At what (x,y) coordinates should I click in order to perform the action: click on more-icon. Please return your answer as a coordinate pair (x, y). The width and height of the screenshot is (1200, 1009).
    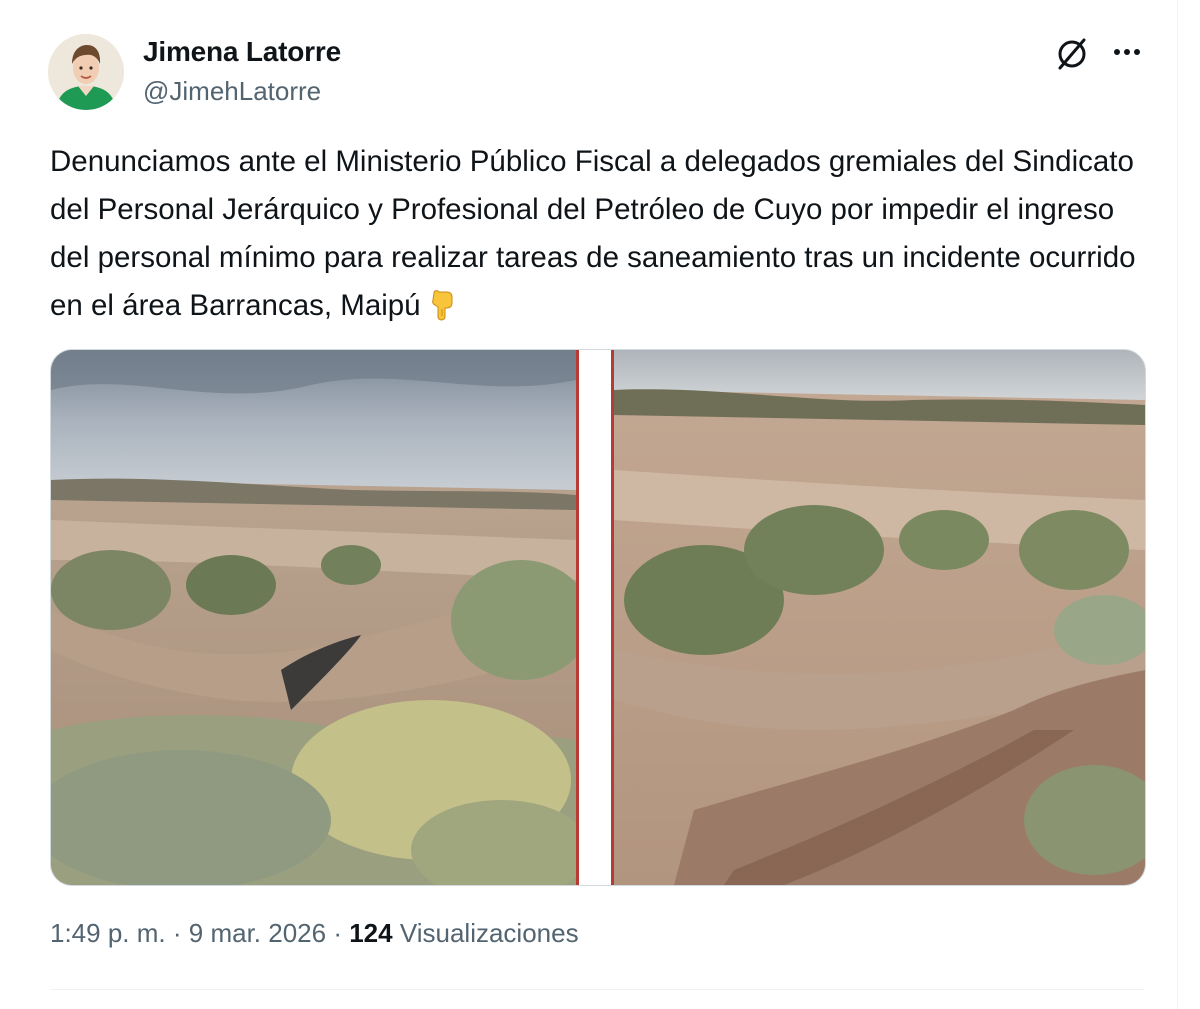
    Looking at the image, I should click on (1127, 54).